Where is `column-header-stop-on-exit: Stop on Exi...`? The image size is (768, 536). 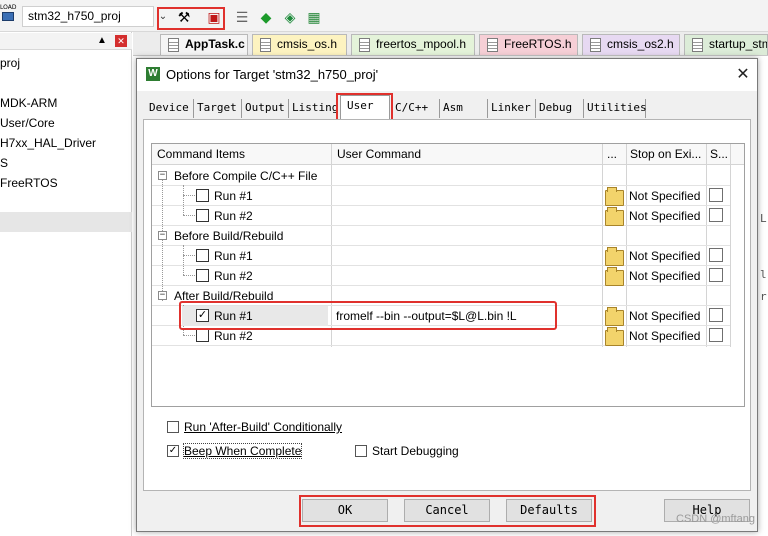 column-header-stop-on-exit: Stop on Exi... is located at coordinates (667, 154).